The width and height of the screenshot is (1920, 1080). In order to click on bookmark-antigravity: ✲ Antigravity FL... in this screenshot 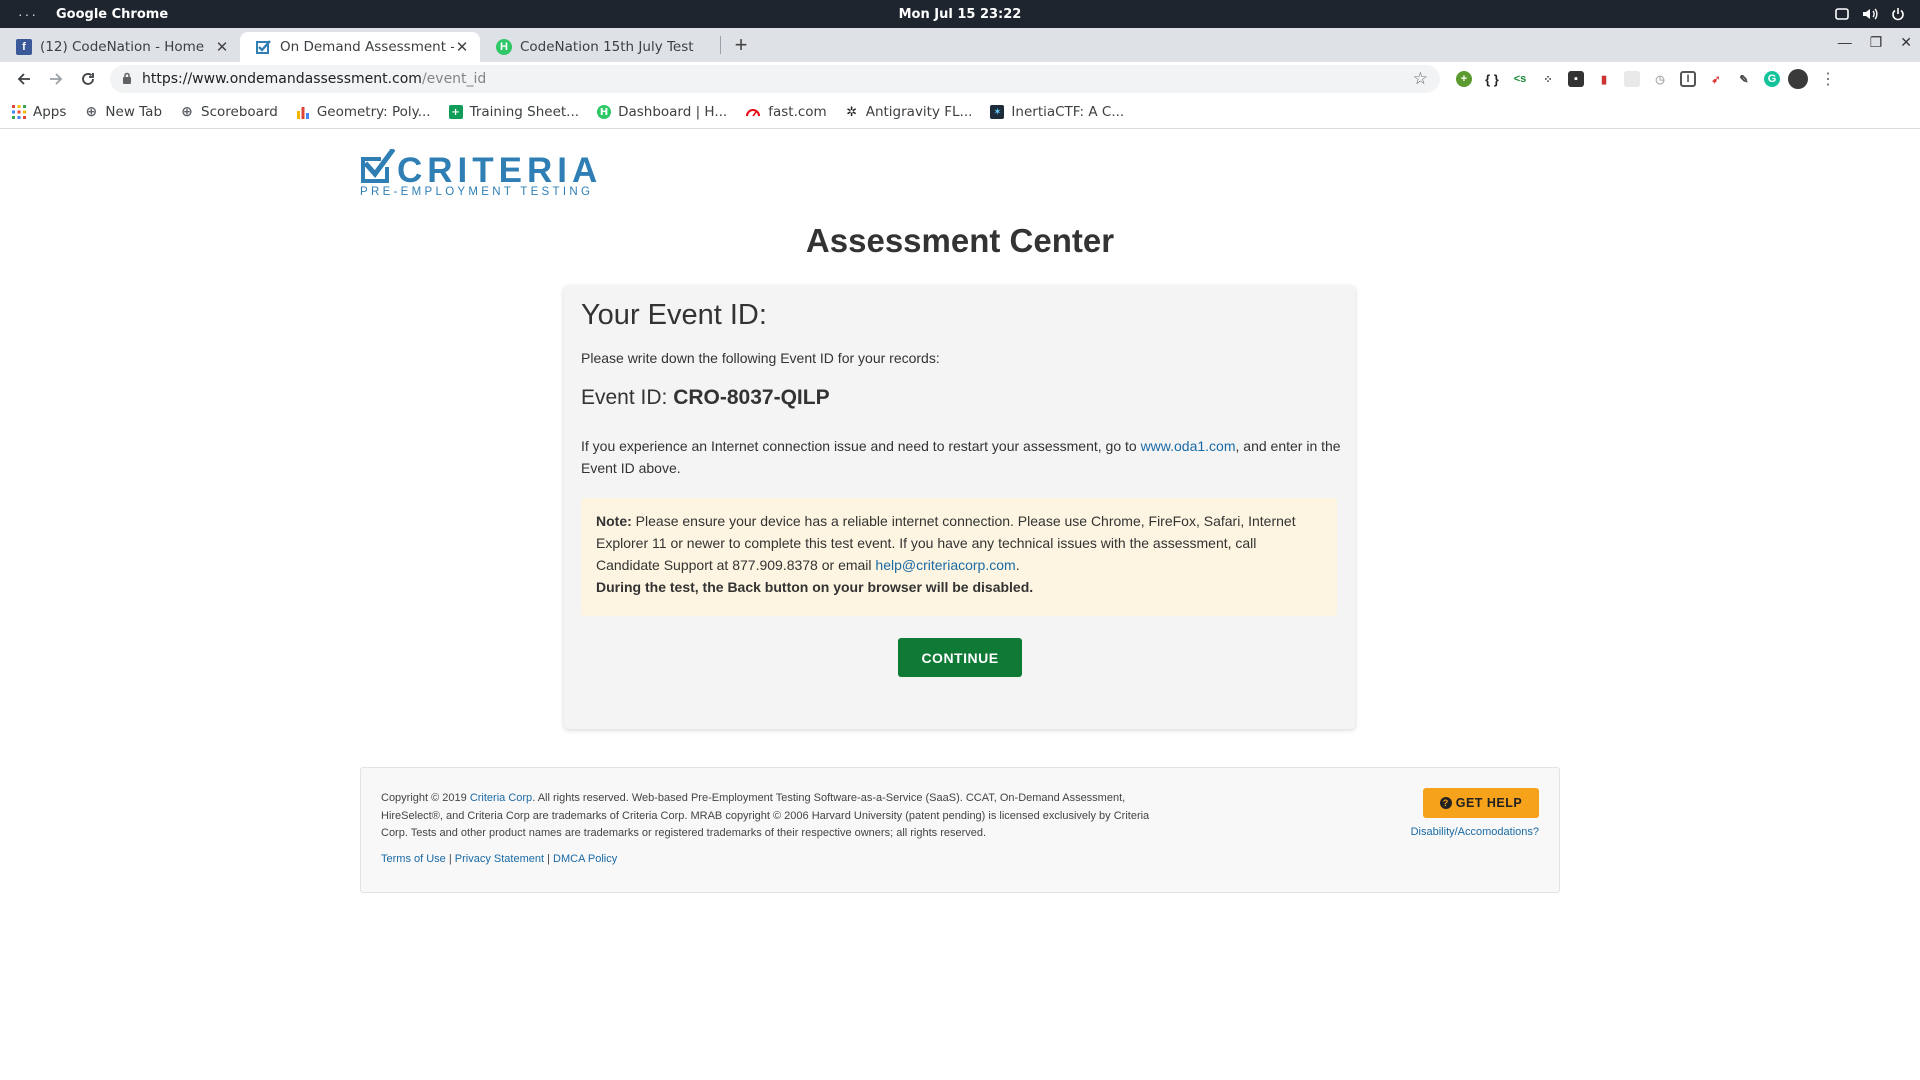, I will do `click(909, 112)`.